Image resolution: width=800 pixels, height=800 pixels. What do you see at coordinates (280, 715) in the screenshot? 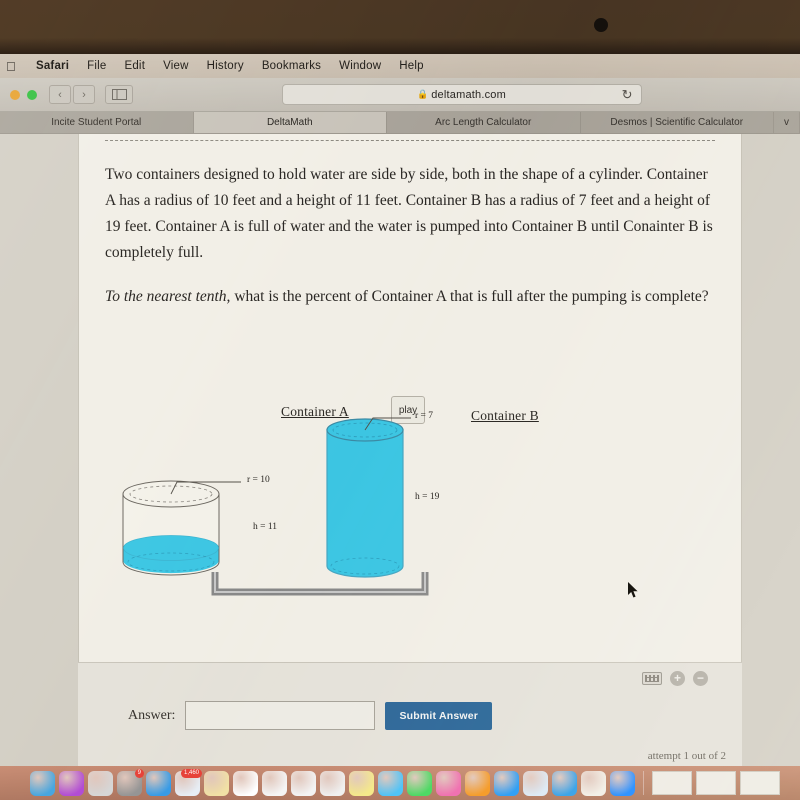
I see `answer-input` at bounding box center [280, 715].